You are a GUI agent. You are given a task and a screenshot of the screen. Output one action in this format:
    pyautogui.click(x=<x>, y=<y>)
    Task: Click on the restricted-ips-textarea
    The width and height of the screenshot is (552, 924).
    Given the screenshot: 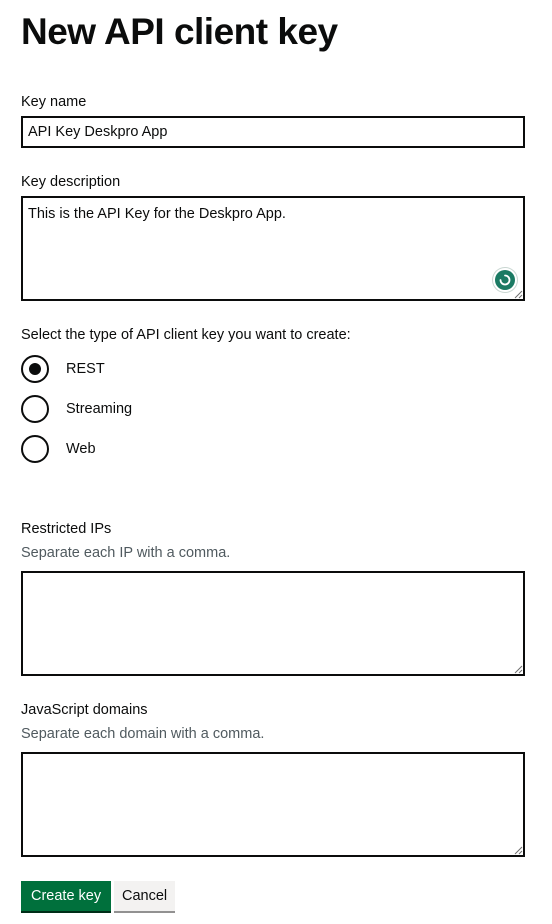 What is the action you would take?
    pyautogui.click(x=273, y=623)
    